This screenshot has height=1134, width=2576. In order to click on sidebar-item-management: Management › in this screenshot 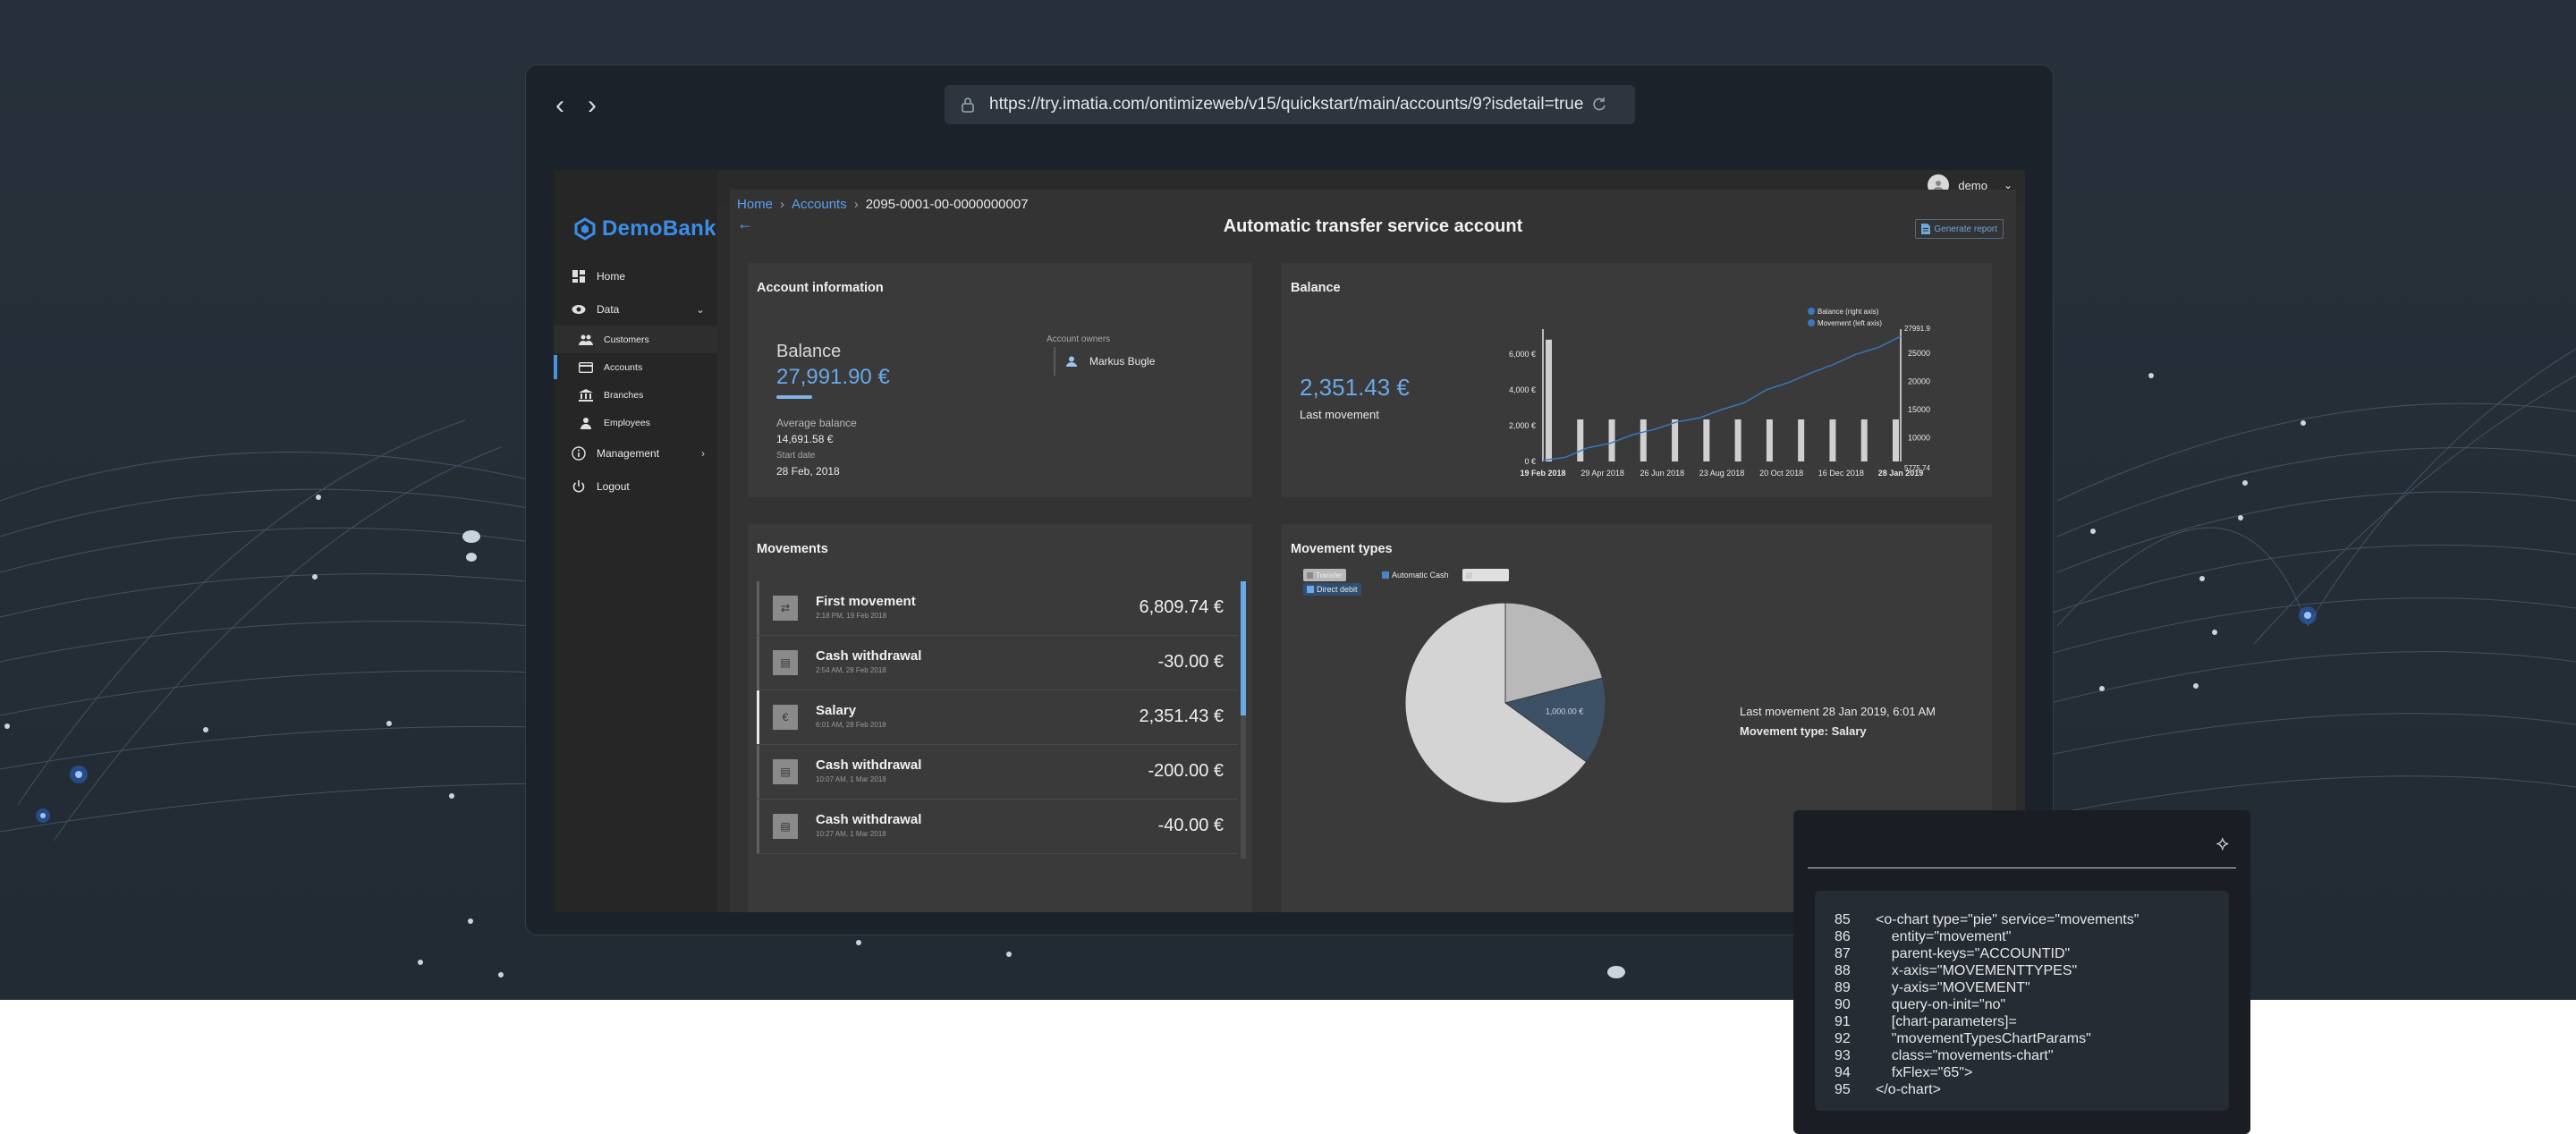, I will do `click(635, 453)`.